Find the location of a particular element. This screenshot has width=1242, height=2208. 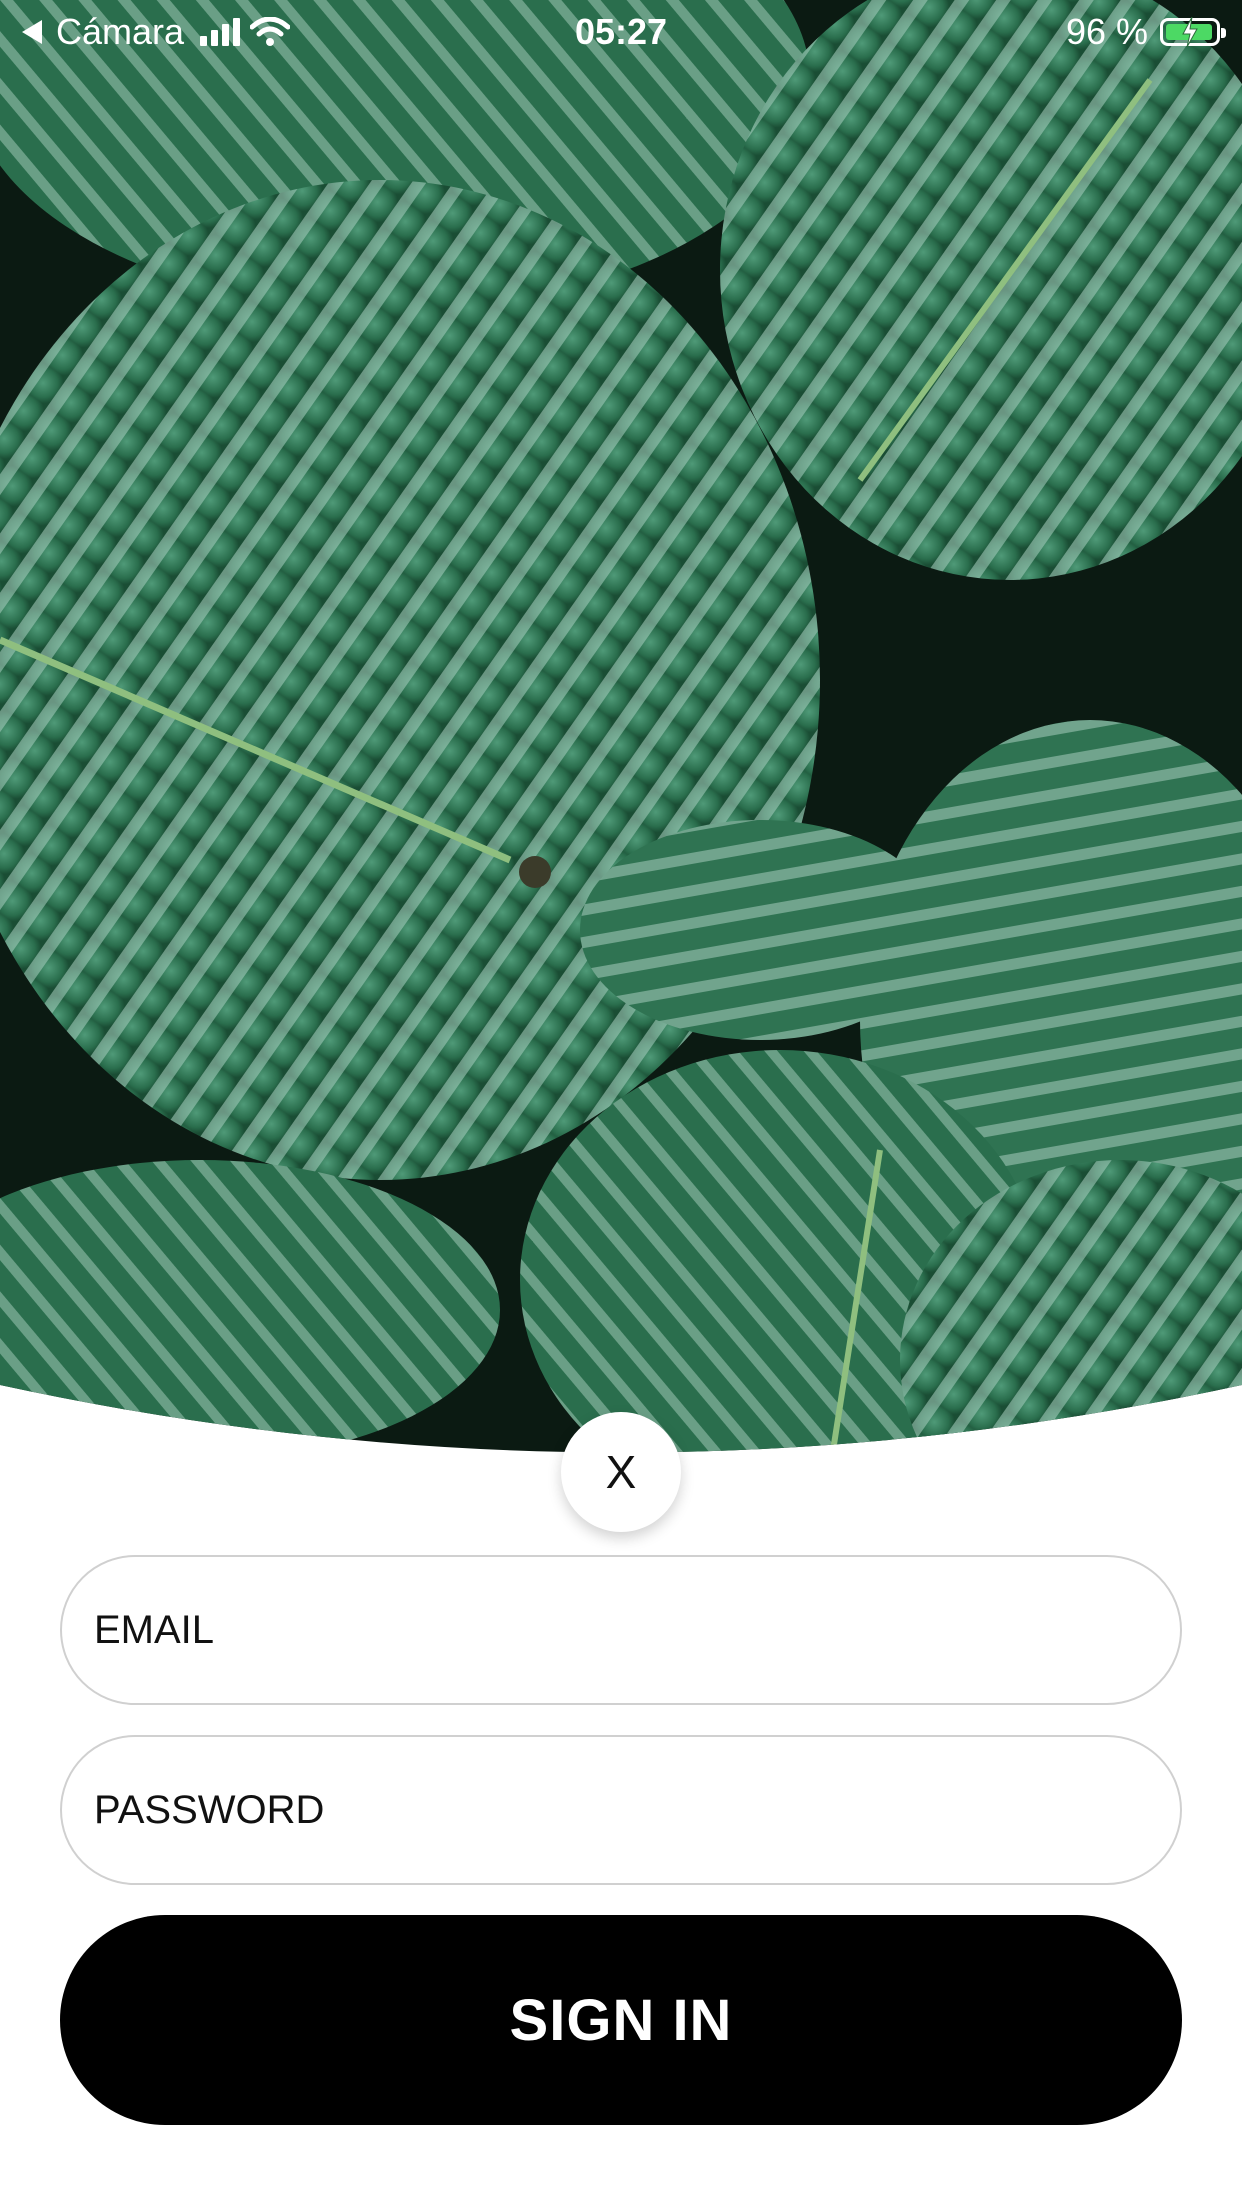

password-input is located at coordinates (621, 1810).